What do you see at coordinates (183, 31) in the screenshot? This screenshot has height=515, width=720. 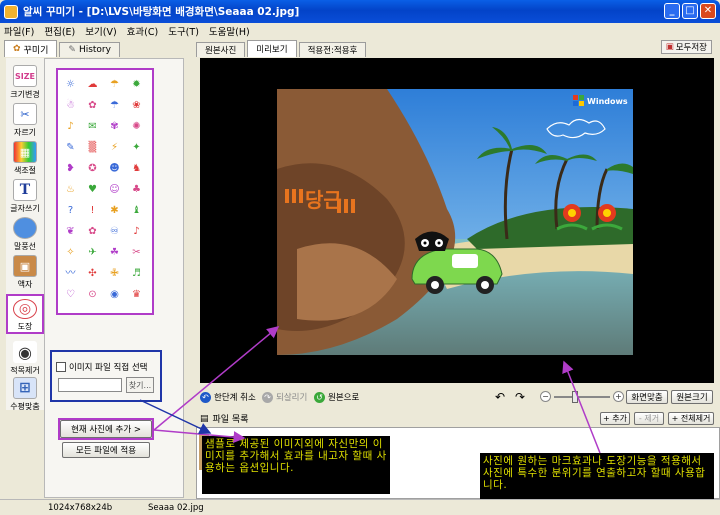 I see `menu-tools: 도구(T)` at bounding box center [183, 31].